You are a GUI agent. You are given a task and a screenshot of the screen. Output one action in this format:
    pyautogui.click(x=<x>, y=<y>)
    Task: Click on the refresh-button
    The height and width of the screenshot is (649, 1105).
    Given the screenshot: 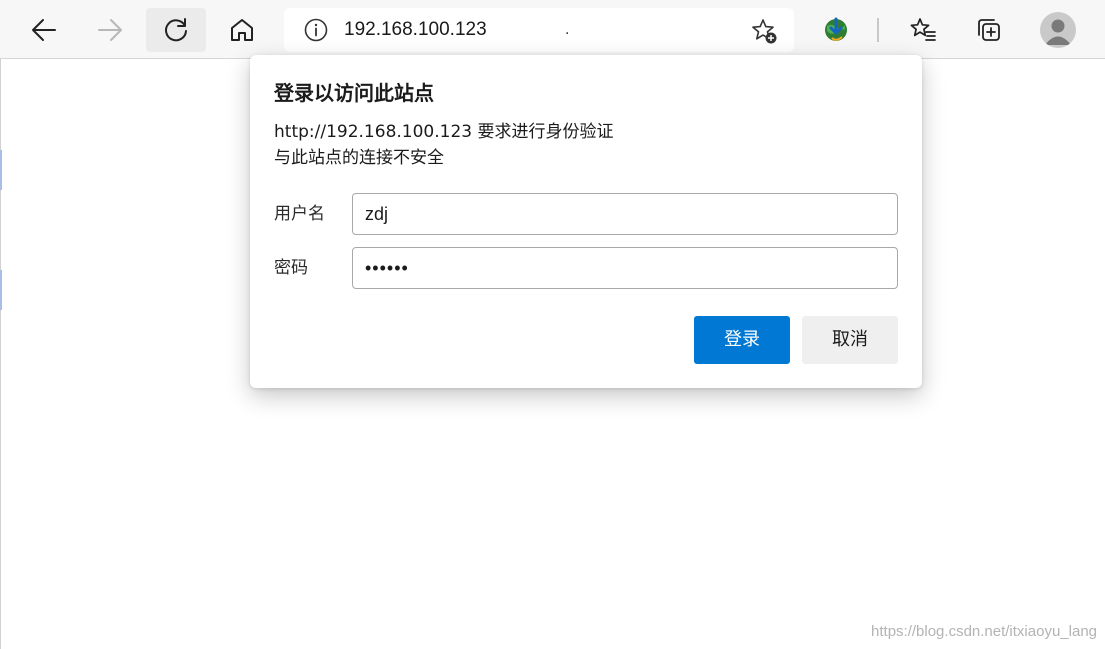 What is the action you would take?
    pyautogui.click(x=176, y=30)
    